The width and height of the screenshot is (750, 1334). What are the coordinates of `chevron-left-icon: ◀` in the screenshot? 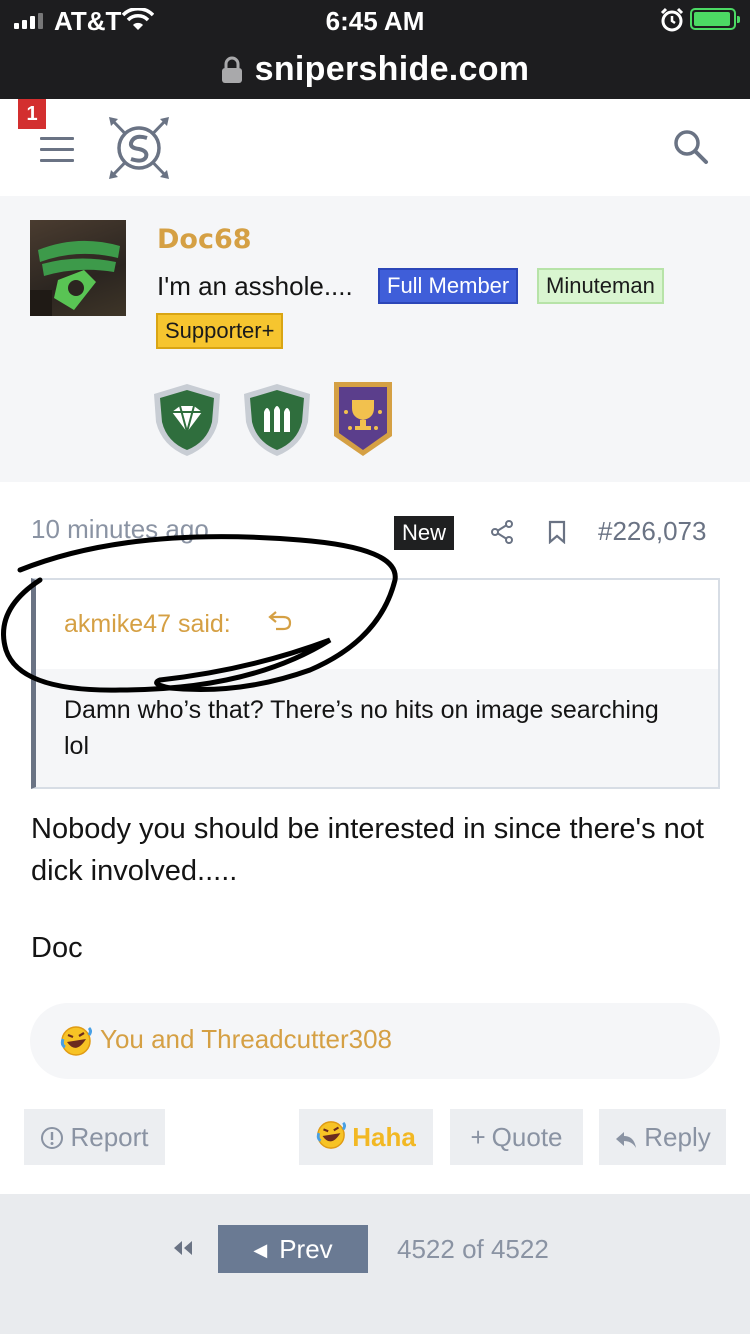 It's located at (260, 1250).